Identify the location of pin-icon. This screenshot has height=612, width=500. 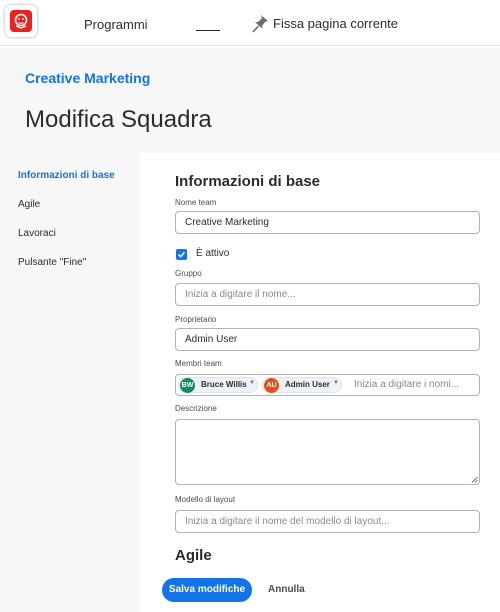
(261, 24).